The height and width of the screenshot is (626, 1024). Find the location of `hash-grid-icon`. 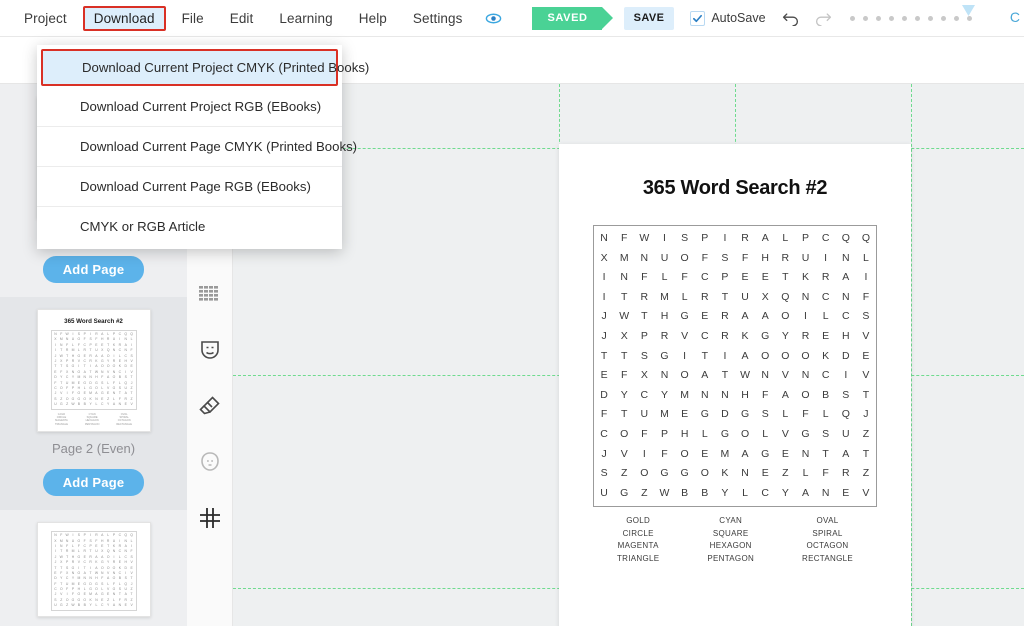

hash-grid-icon is located at coordinates (210, 518).